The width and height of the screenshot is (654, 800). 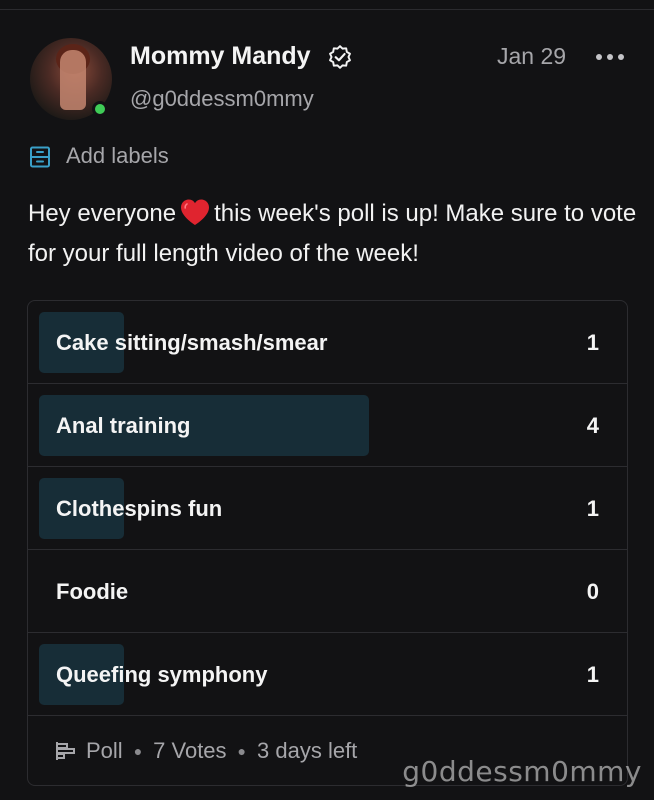 I want to click on heart-emoji-icon, so click(x=195, y=212).